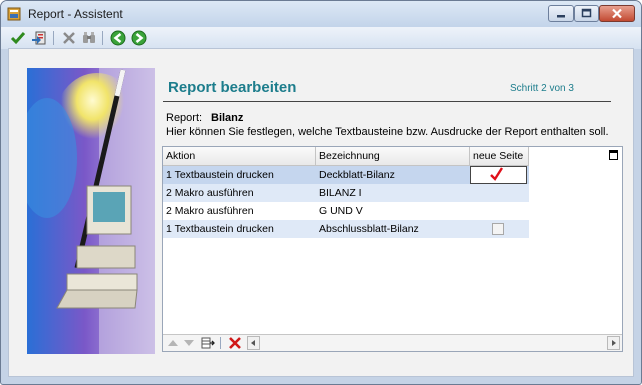 This screenshot has width=642, height=385. I want to click on scroll-right-button, so click(613, 343).